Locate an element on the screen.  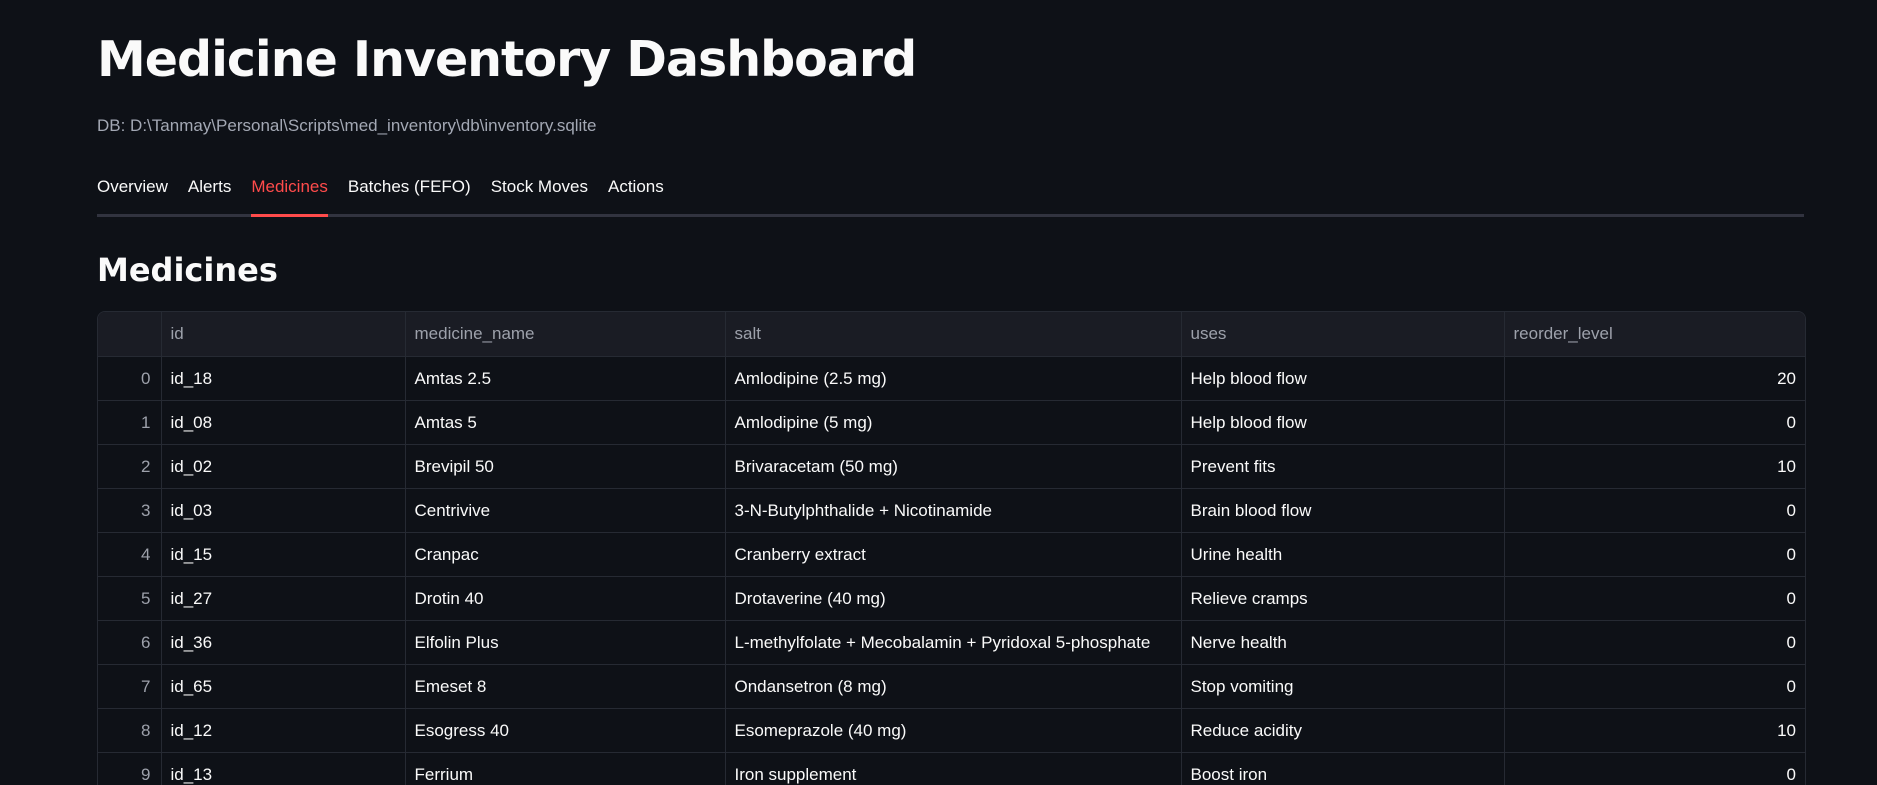
table-row: 9 id_13 Ferrium Iron supplement Boost iron 0 is located at coordinates (951, 768).